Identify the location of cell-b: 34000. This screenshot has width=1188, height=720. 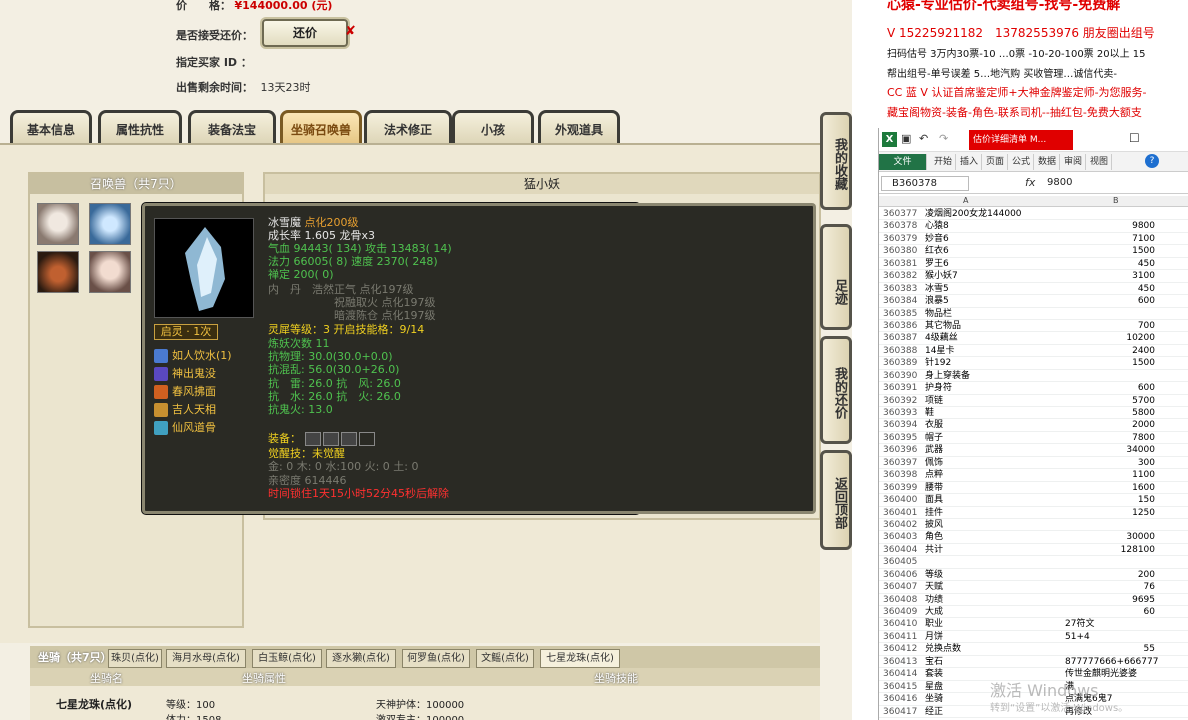
(1083, 450).